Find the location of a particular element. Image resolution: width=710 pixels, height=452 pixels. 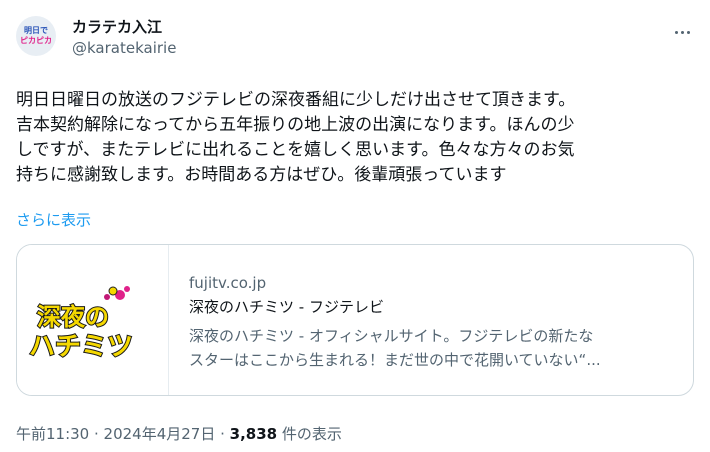

tweet-date: 2024年4月27日 is located at coordinates (160, 434).